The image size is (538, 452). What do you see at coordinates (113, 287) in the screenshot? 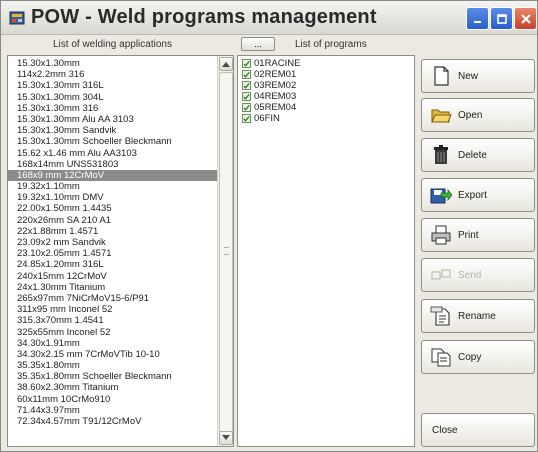
I see `application-list-item: 24x1.30mm Titanium` at bounding box center [113, 287].